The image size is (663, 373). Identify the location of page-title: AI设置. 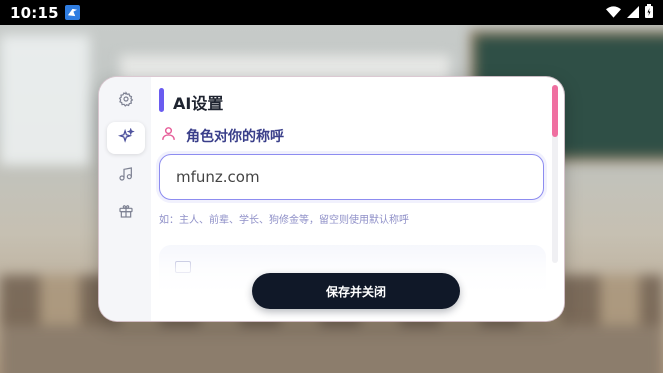
(198, 103).